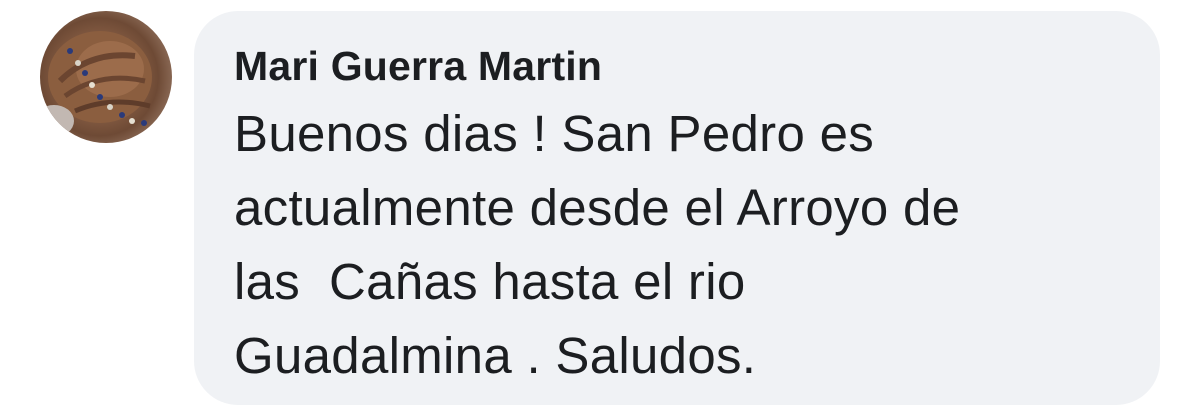 The image size is (1200, 409). Describe the element at coordinates (495, 355) in the screenshot. I see `comment-text-line: Guadalmina . Saludos.` at that location.